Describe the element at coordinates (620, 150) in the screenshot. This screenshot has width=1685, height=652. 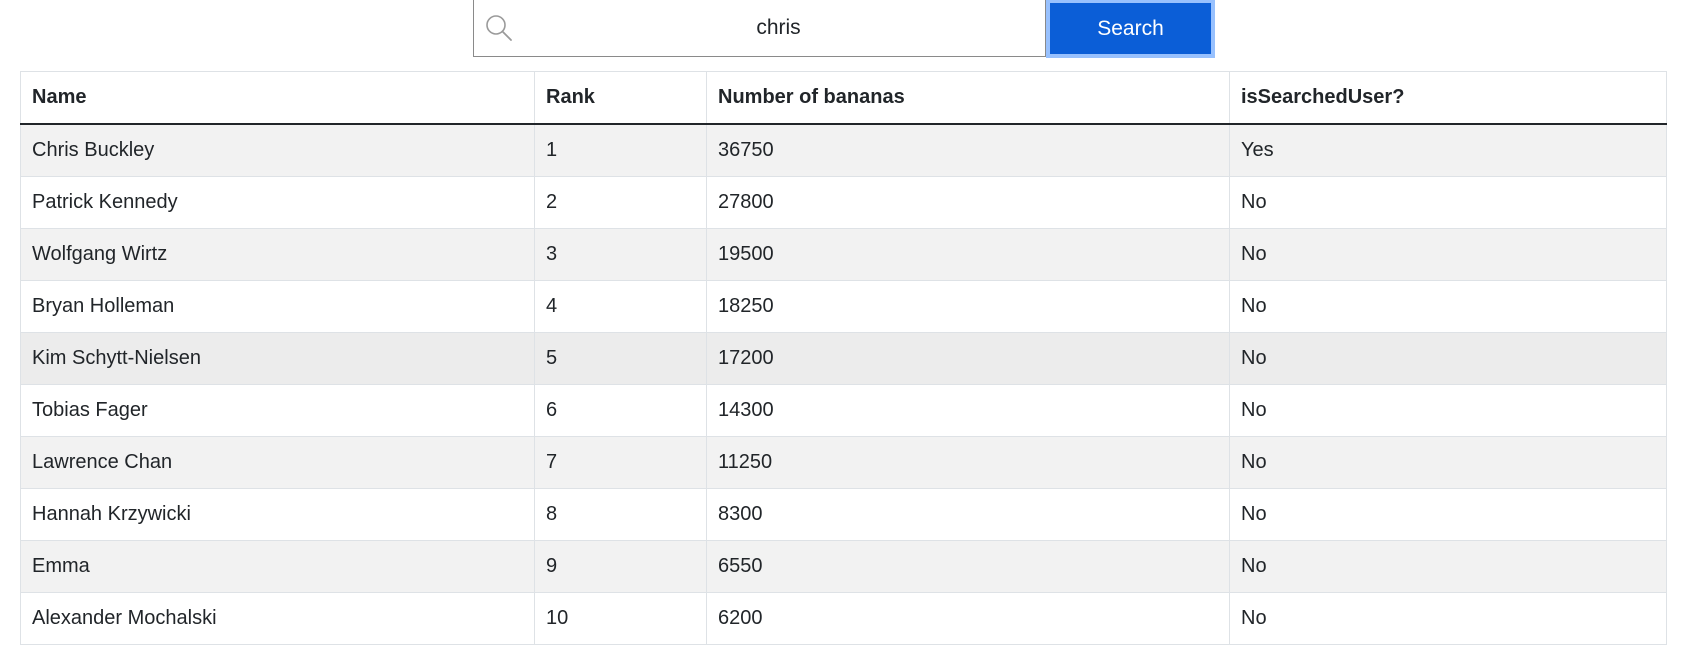
I see `cell-rank: 1` at that location.